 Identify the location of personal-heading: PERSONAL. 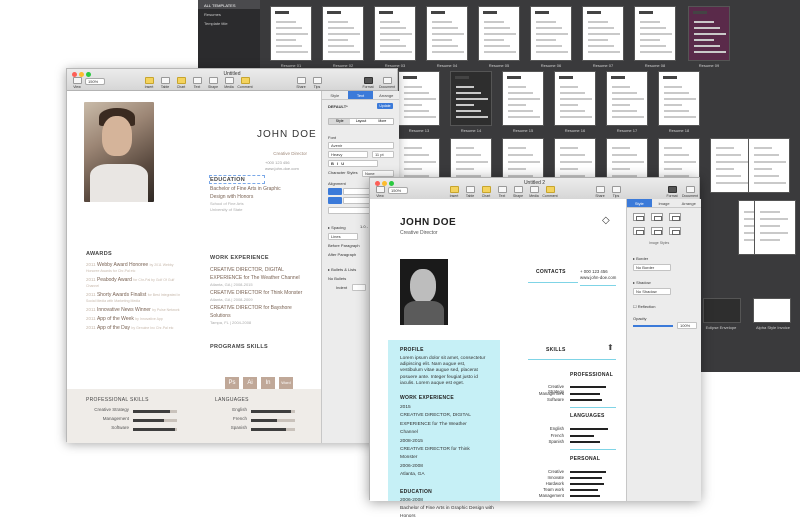
(585, 459).